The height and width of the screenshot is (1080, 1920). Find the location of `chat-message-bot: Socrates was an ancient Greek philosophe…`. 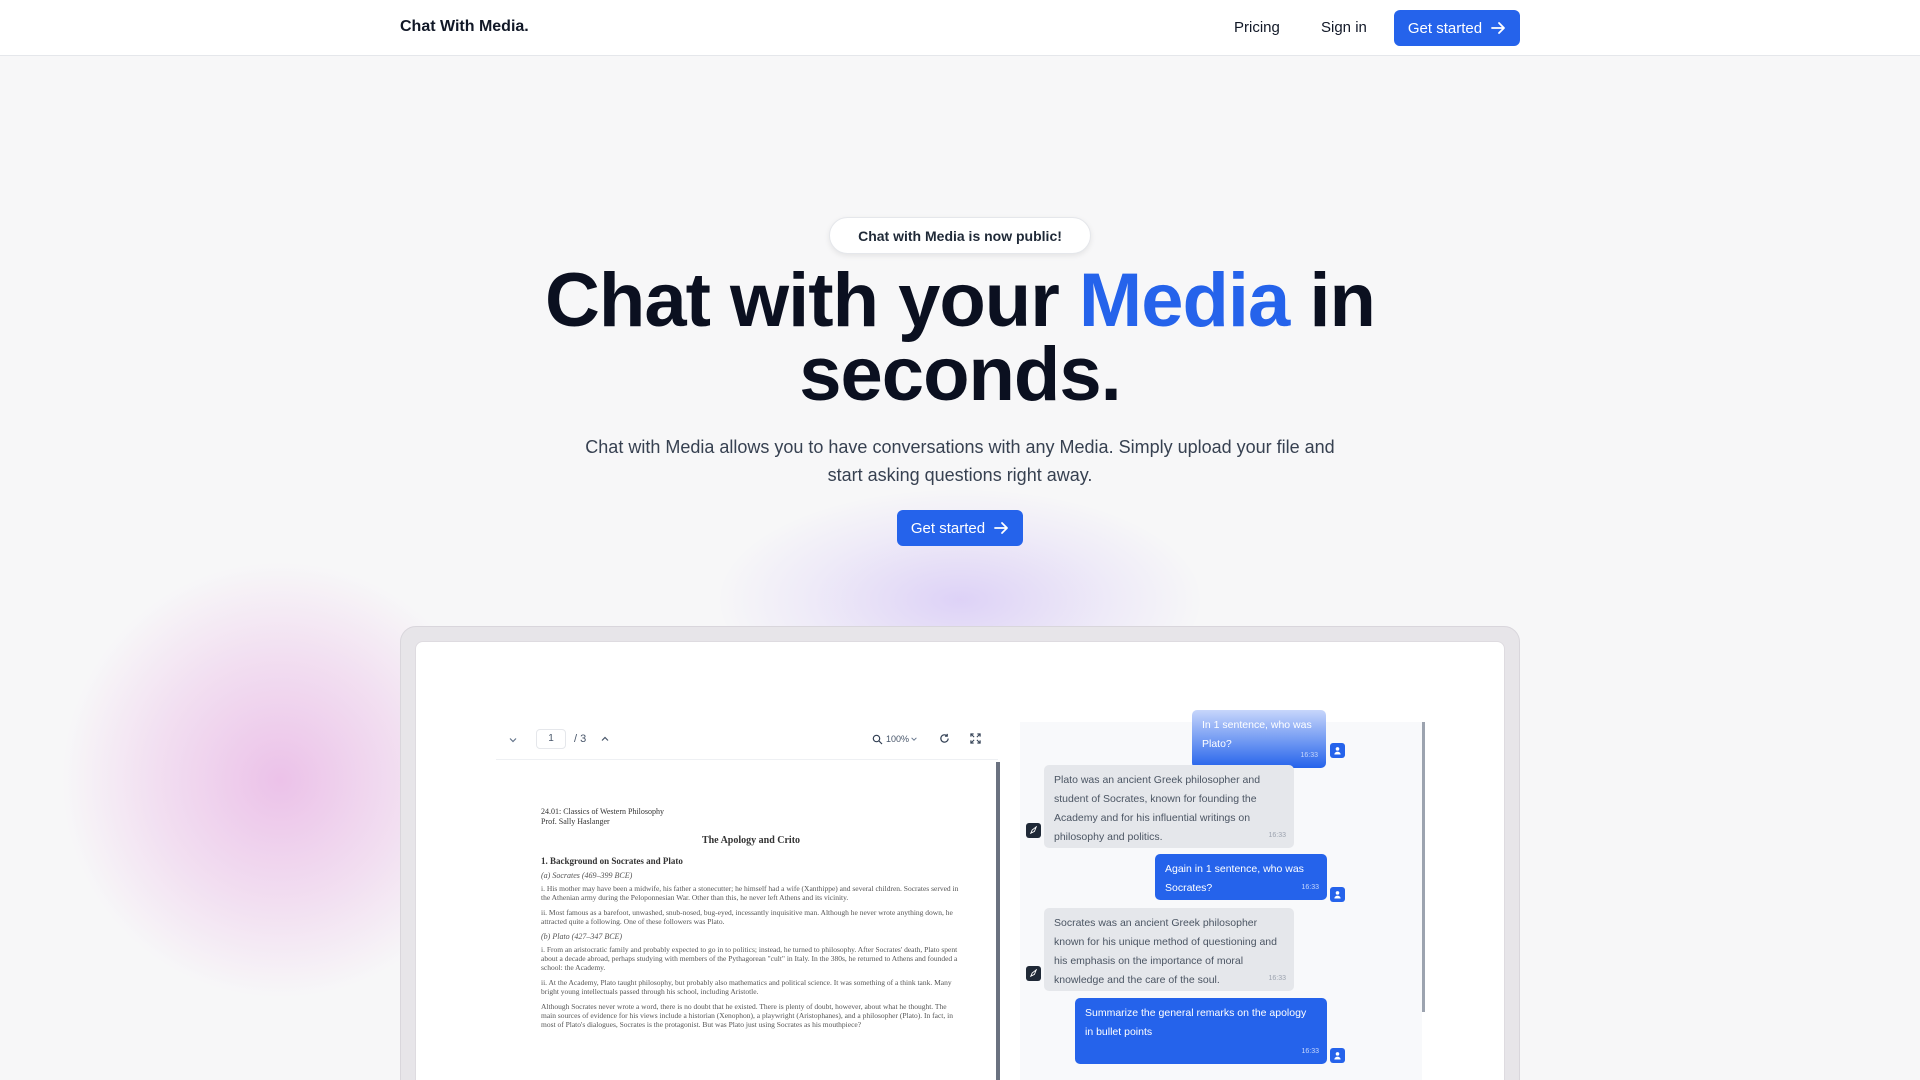

chat-message-bot: Socrates was an ancient Greek philosophe… is located at coordinates (1169, 949).